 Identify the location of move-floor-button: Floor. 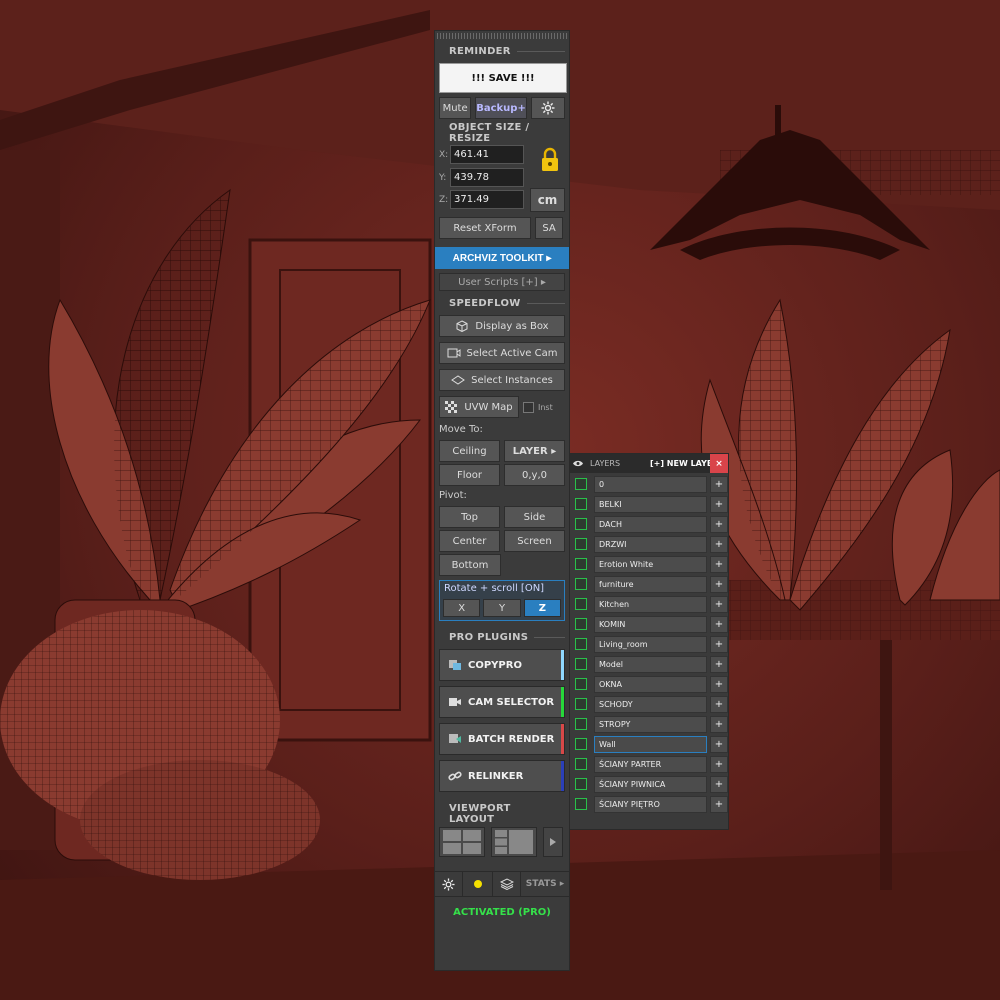
(469, 475).